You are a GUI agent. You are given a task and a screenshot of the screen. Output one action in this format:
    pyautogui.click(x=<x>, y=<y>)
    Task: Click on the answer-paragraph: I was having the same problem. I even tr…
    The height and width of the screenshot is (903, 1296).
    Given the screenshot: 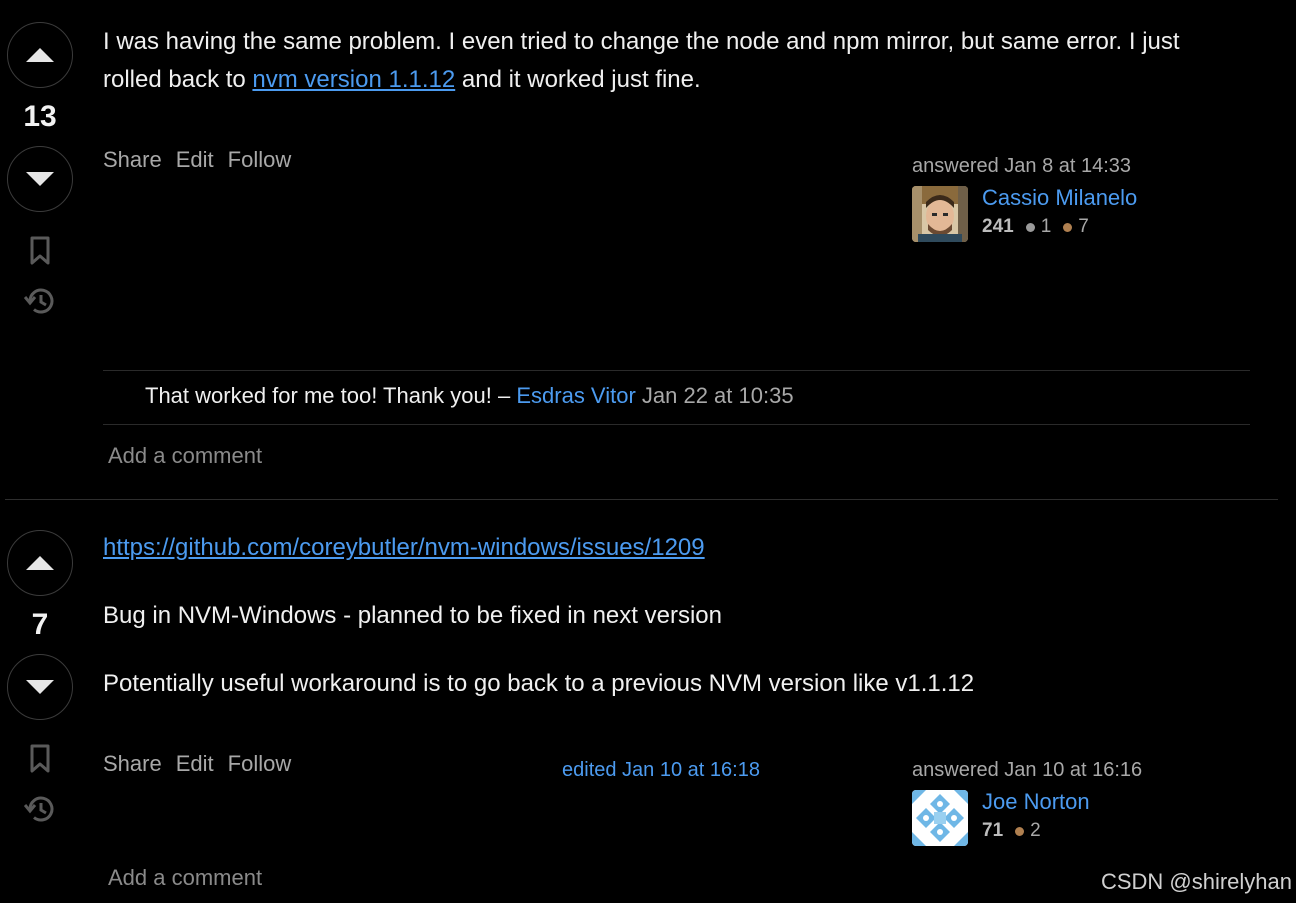 What is the action you would take?
    pyautogui.click(x=669, y=61)
    